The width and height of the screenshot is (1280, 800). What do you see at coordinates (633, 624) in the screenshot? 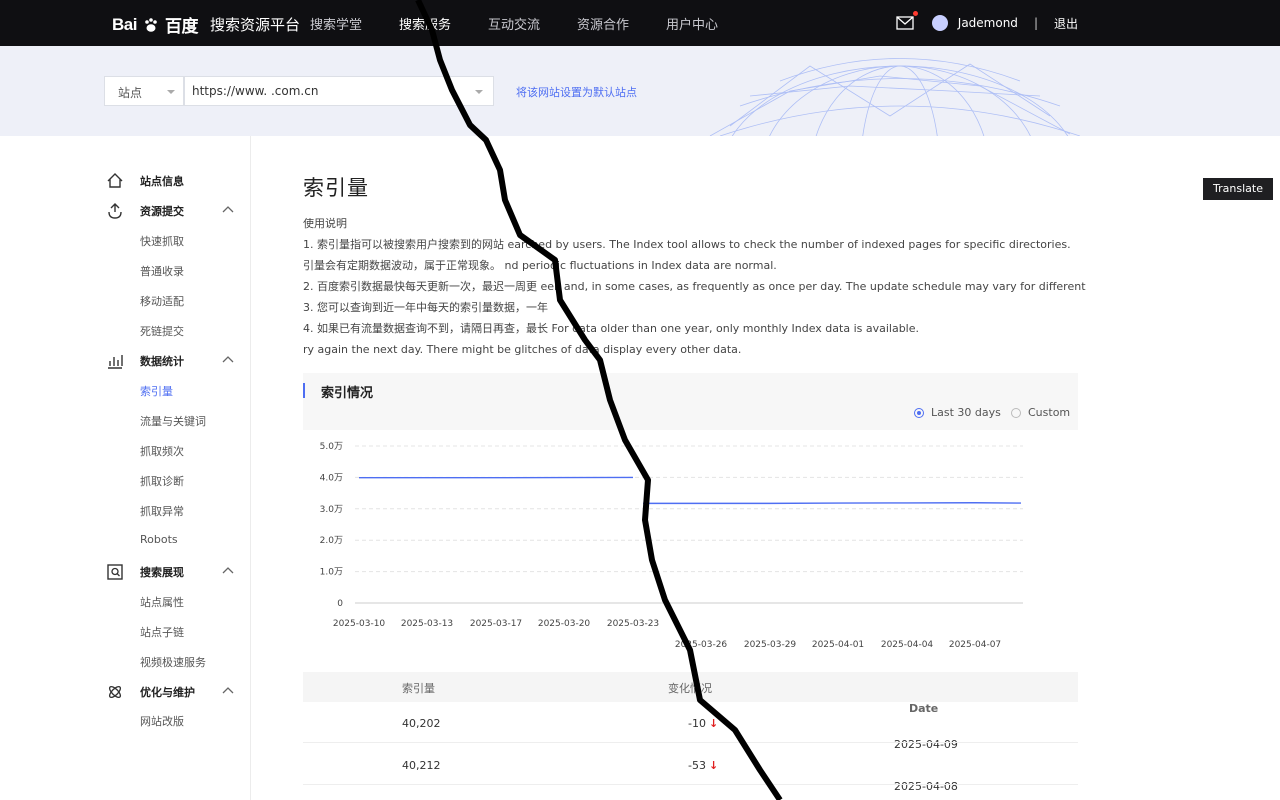
I see `x-tick-label: 2025-03-23` at bounding box center [633, 624].